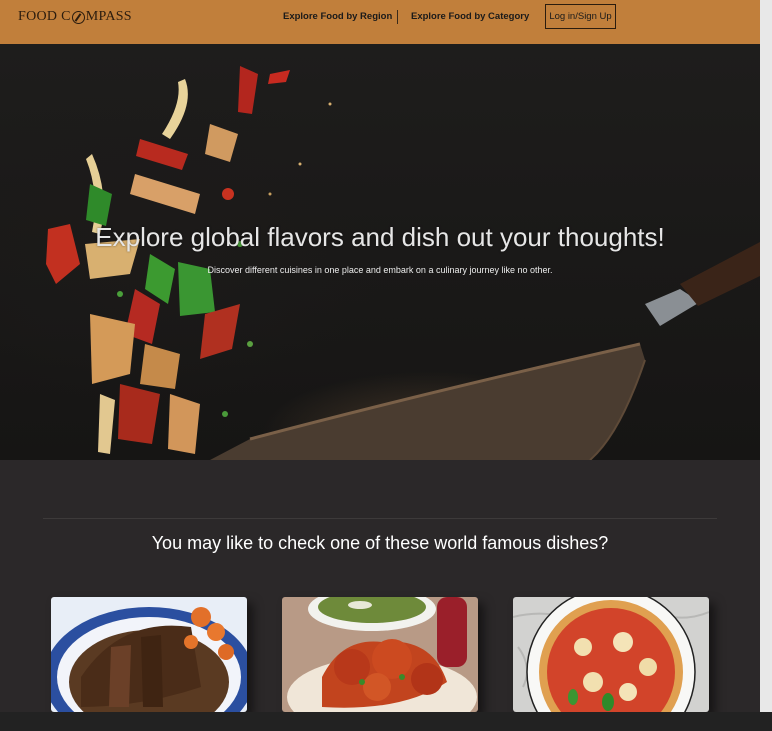 The image size is (772, 731). I want to click on logo-text-left: FOOD C, so click(44, 16).